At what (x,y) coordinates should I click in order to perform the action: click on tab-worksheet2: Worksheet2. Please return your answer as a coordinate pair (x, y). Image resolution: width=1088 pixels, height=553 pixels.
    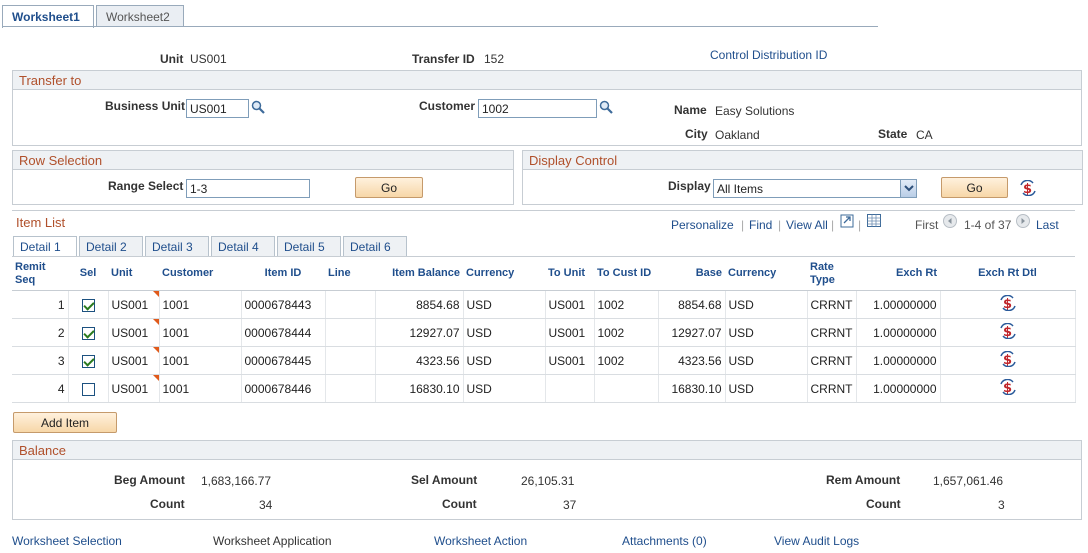
    Looking at the image, I should click on (140, 16).